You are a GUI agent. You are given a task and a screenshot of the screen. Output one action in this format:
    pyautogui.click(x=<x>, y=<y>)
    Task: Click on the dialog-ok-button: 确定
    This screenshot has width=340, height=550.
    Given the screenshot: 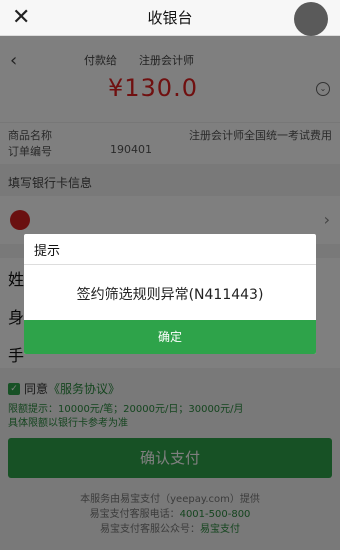 What is the action you would take?
    pyautogui.click(x=170, y=337)
    